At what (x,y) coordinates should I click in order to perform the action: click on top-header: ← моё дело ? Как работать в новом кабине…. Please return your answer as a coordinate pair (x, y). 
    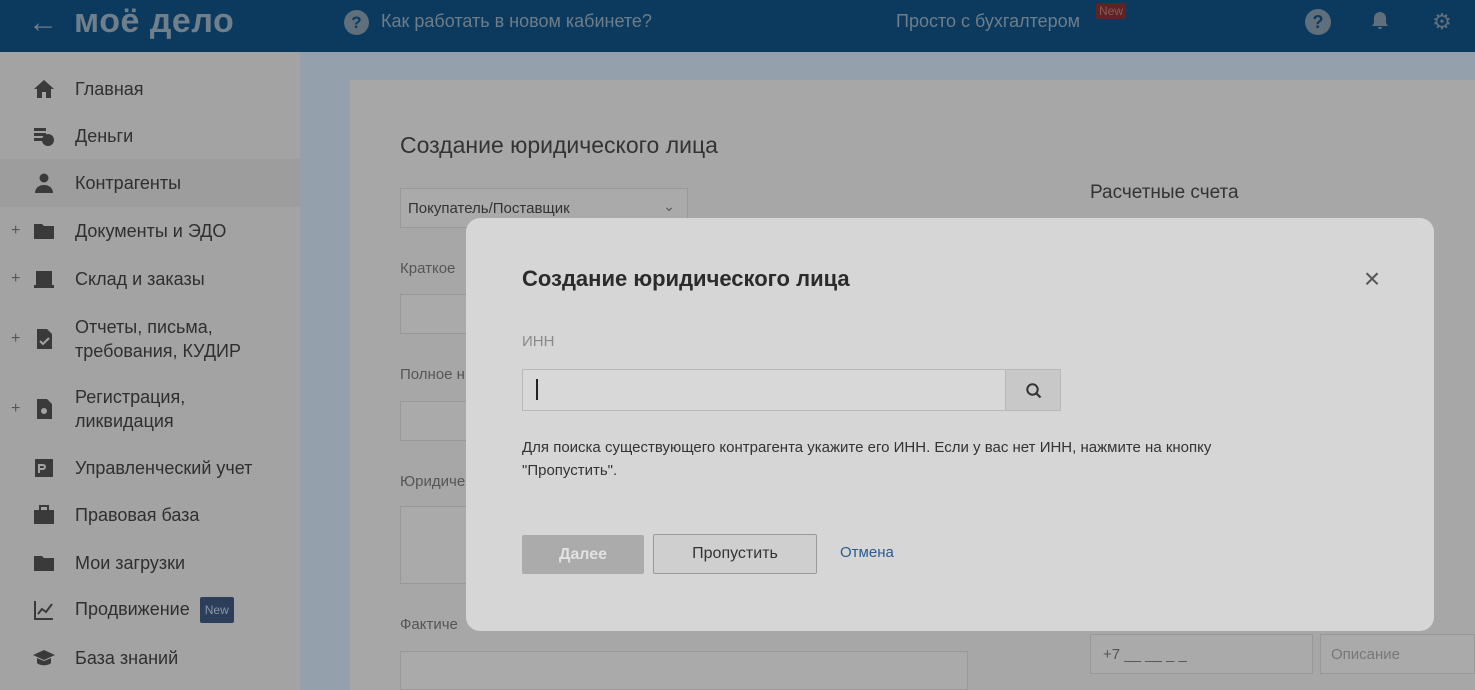
    Looking at the image, I should click on (737, 26).